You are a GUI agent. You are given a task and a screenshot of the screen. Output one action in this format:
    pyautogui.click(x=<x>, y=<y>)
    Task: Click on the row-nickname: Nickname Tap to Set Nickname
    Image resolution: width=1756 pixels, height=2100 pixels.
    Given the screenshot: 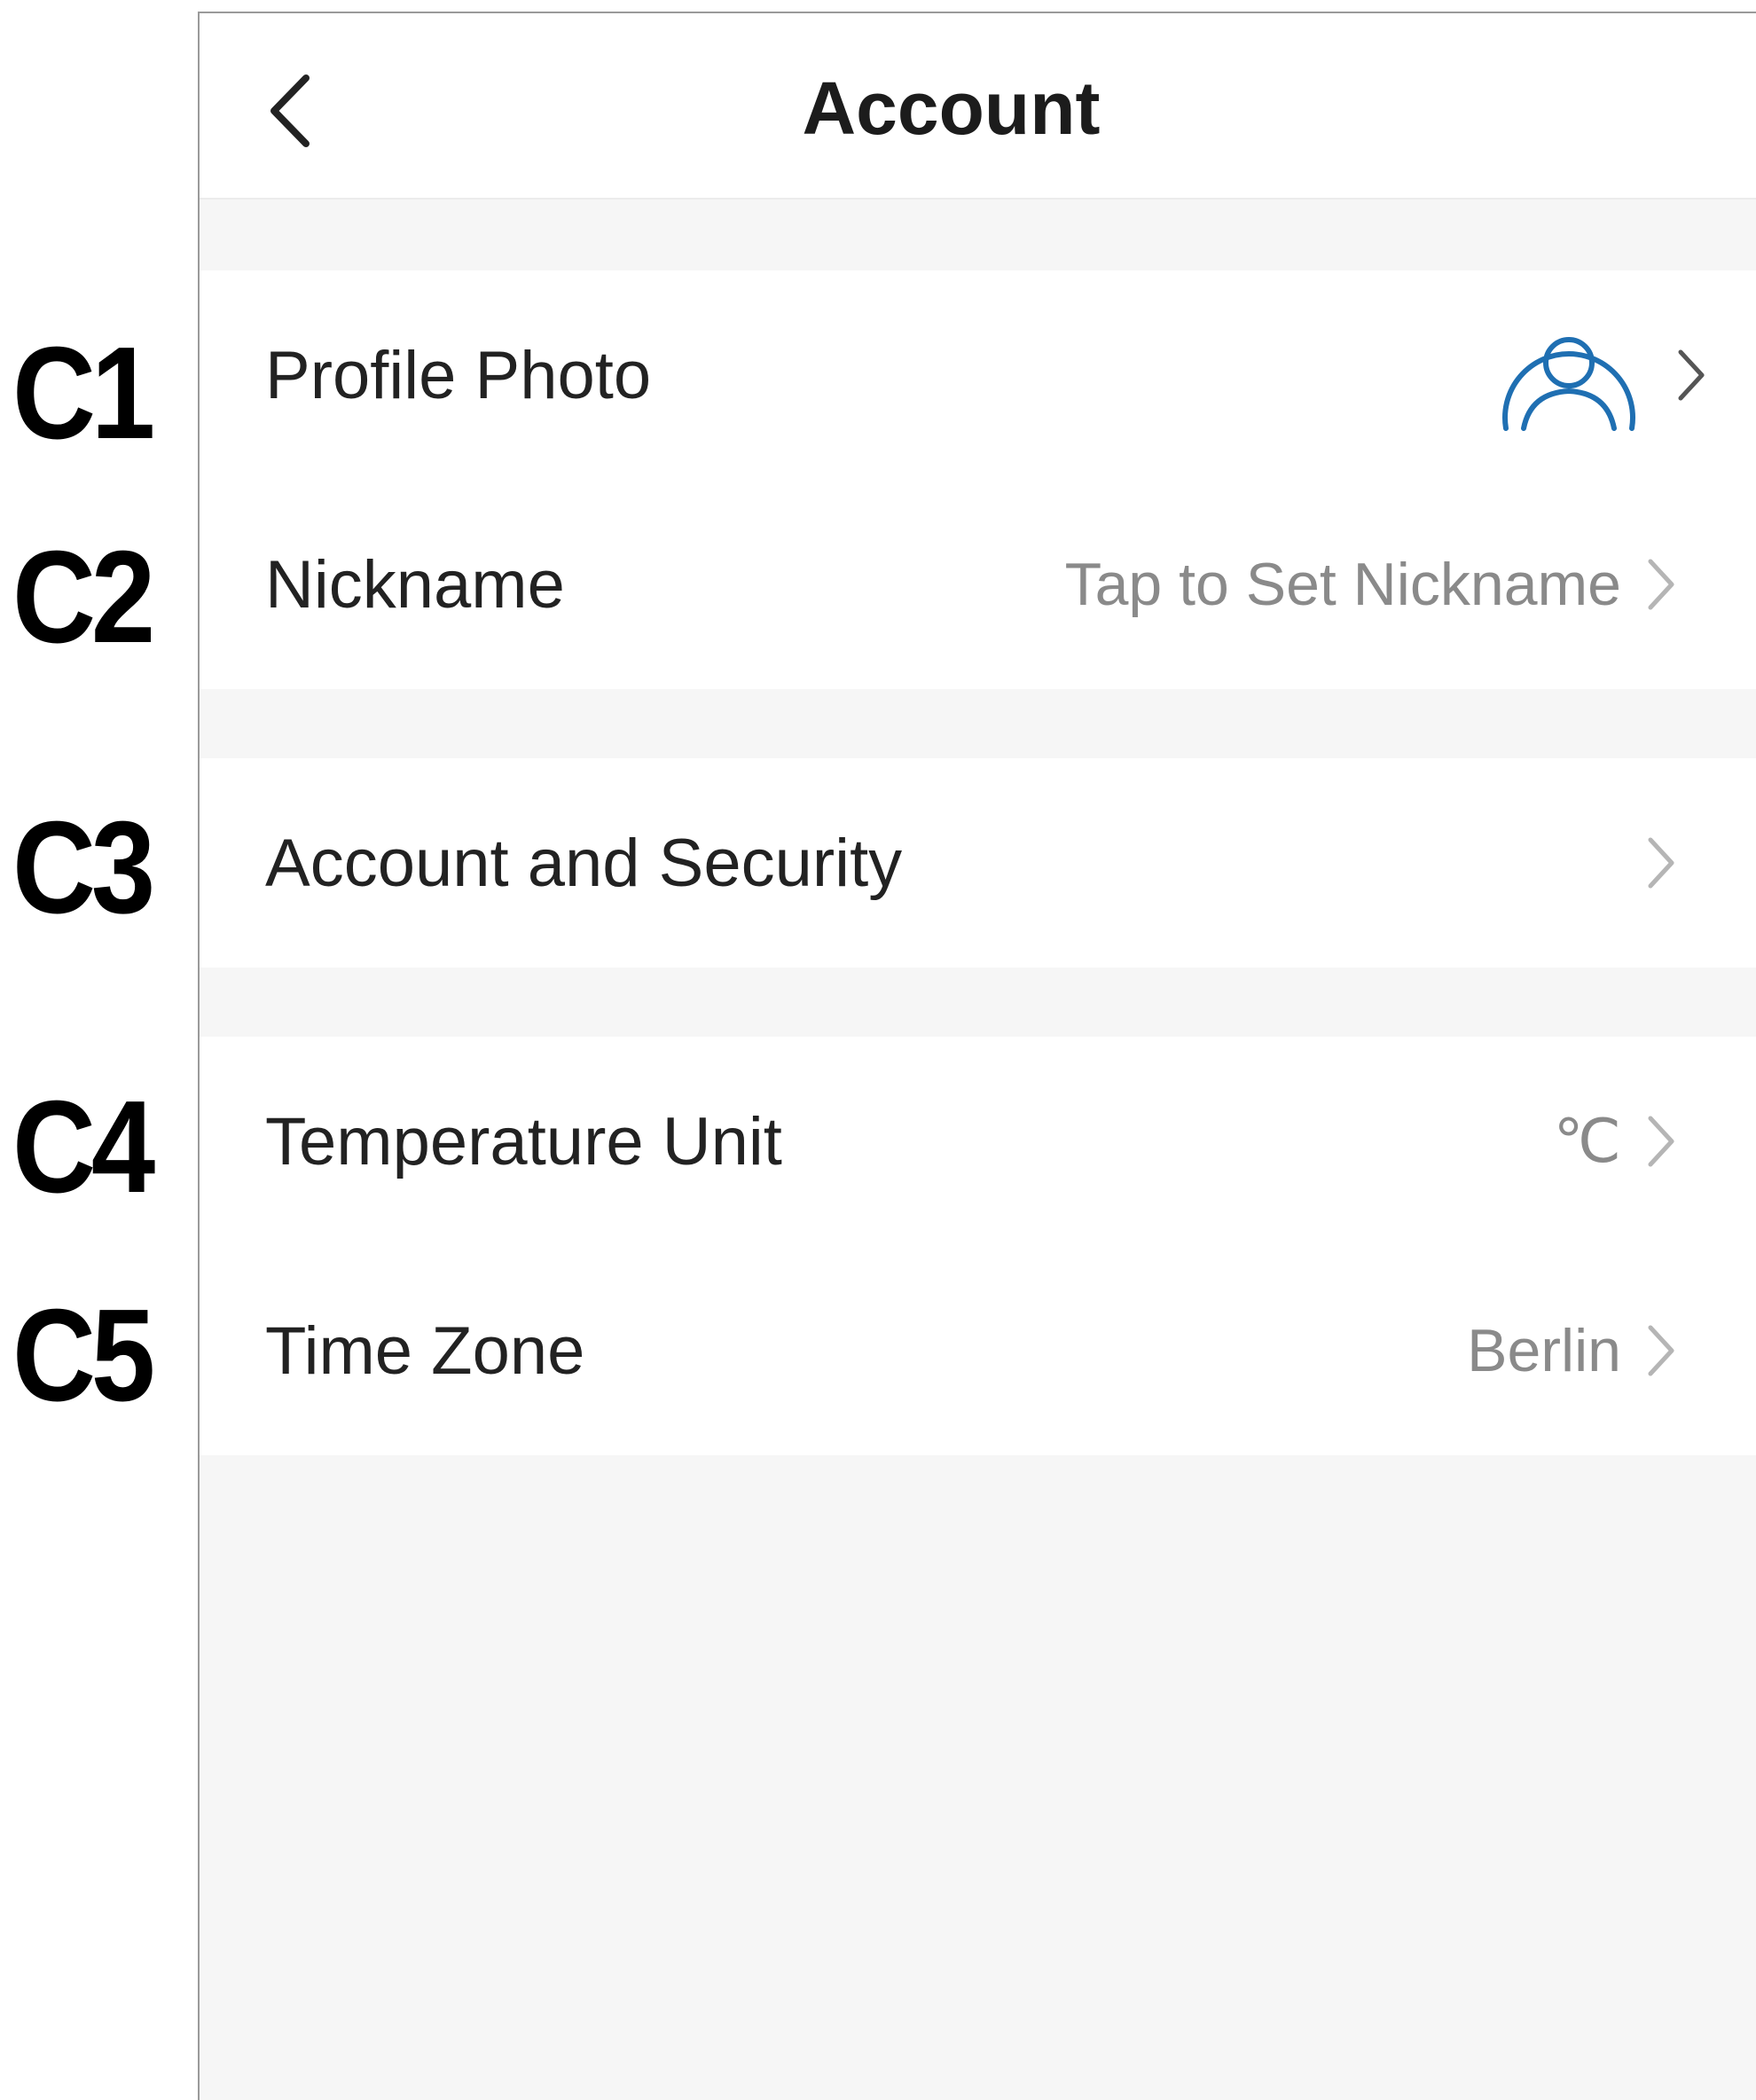 What is the action you would take?
    pyautogui.click(x=978, y=584)
    